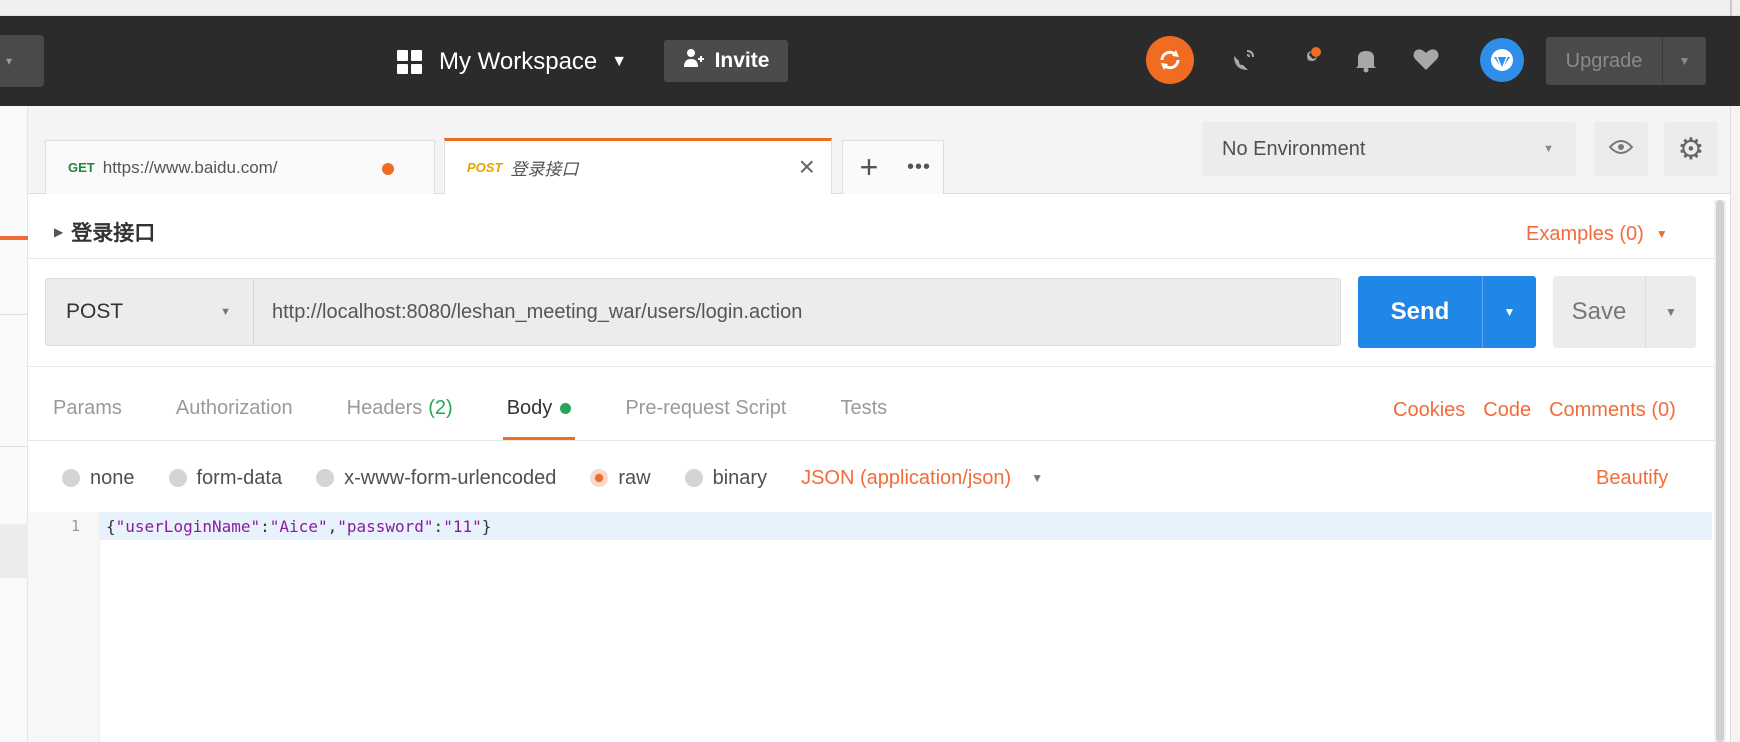 The image size is (1740, 742). Describe the element at coordinates (1366, 60) in the screenshot. I see `bell-icon` at that location.